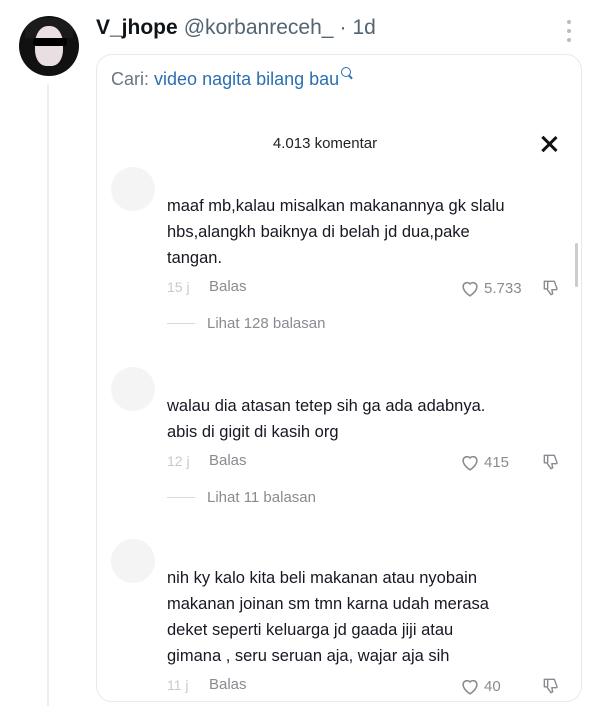  I want to click on display-name: V_jhope, so click(137, 28).